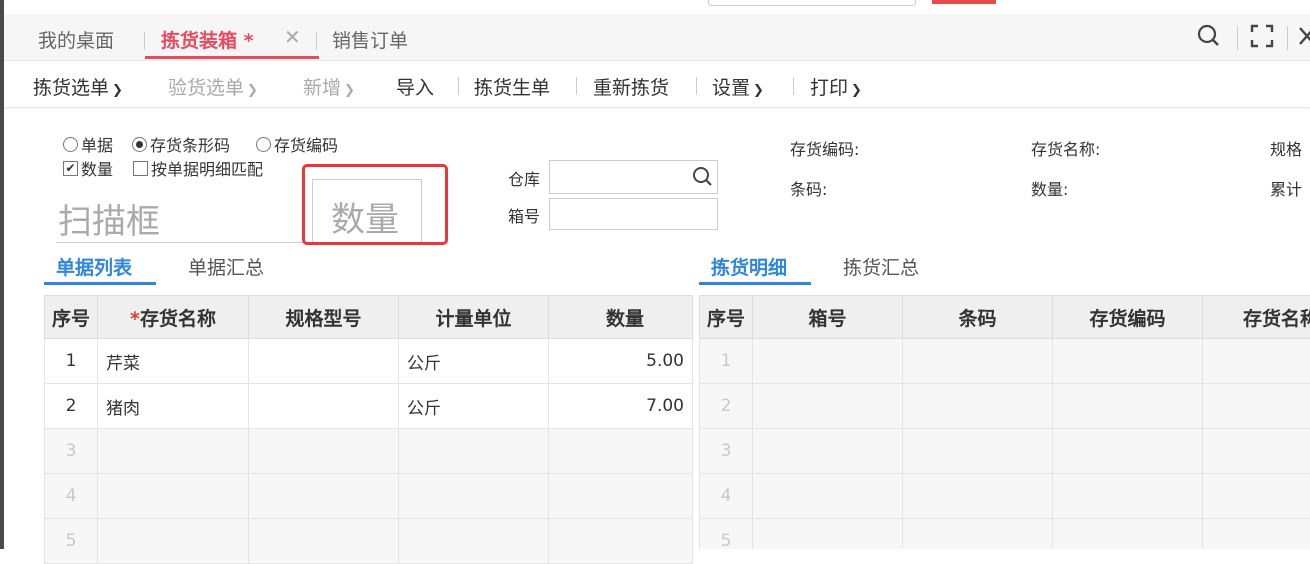 The width and height of the screenshot is (1310, 564). I want to click on close-window-icon, so click(1303, 36).